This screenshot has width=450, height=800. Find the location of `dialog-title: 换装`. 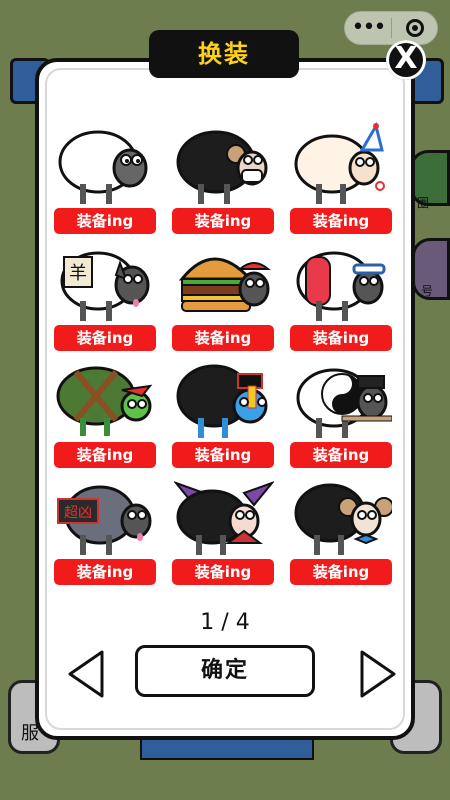

dialog-title: 换装 is located at coordinates (224, 54).